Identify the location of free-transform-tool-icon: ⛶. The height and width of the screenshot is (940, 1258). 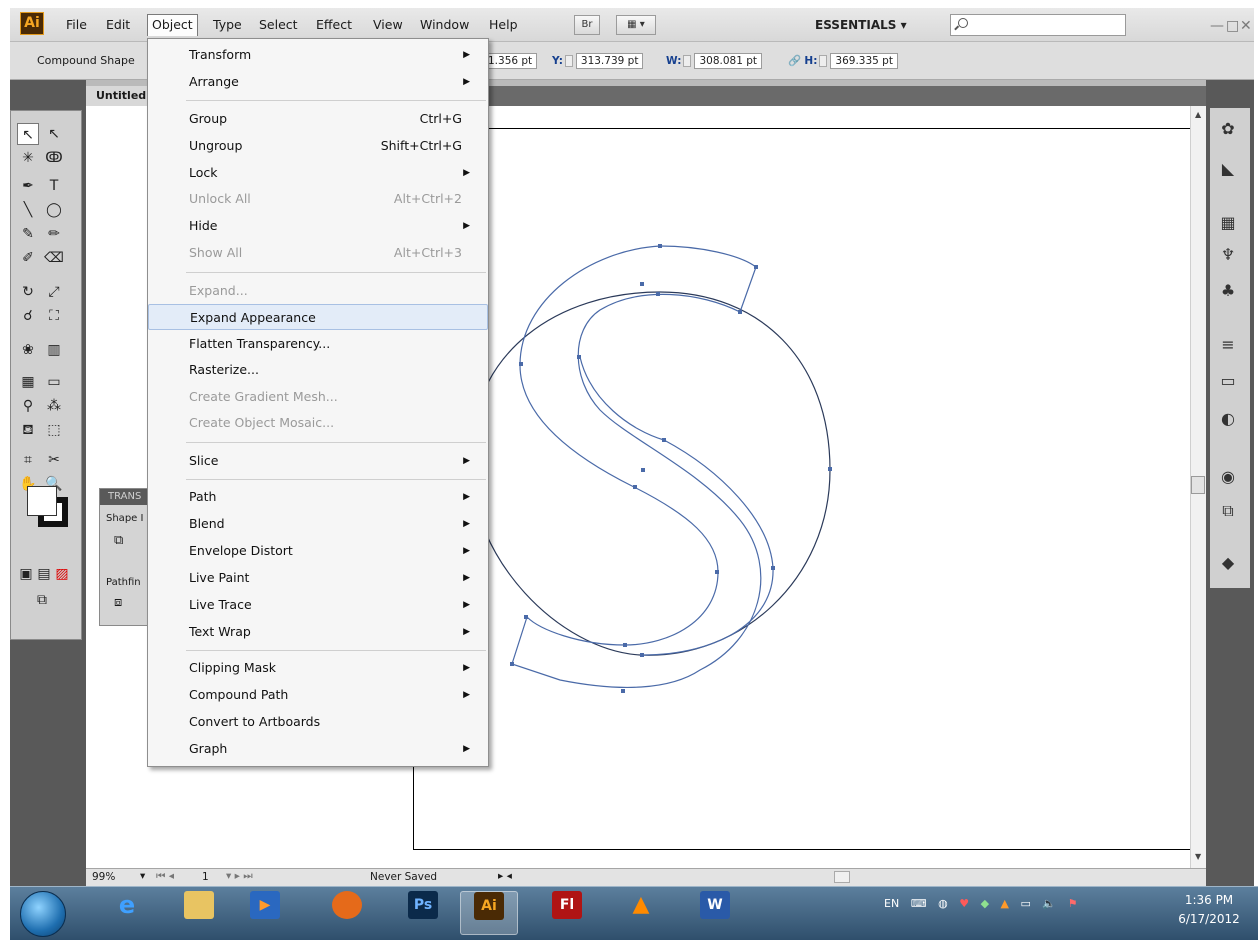
(54, 316).